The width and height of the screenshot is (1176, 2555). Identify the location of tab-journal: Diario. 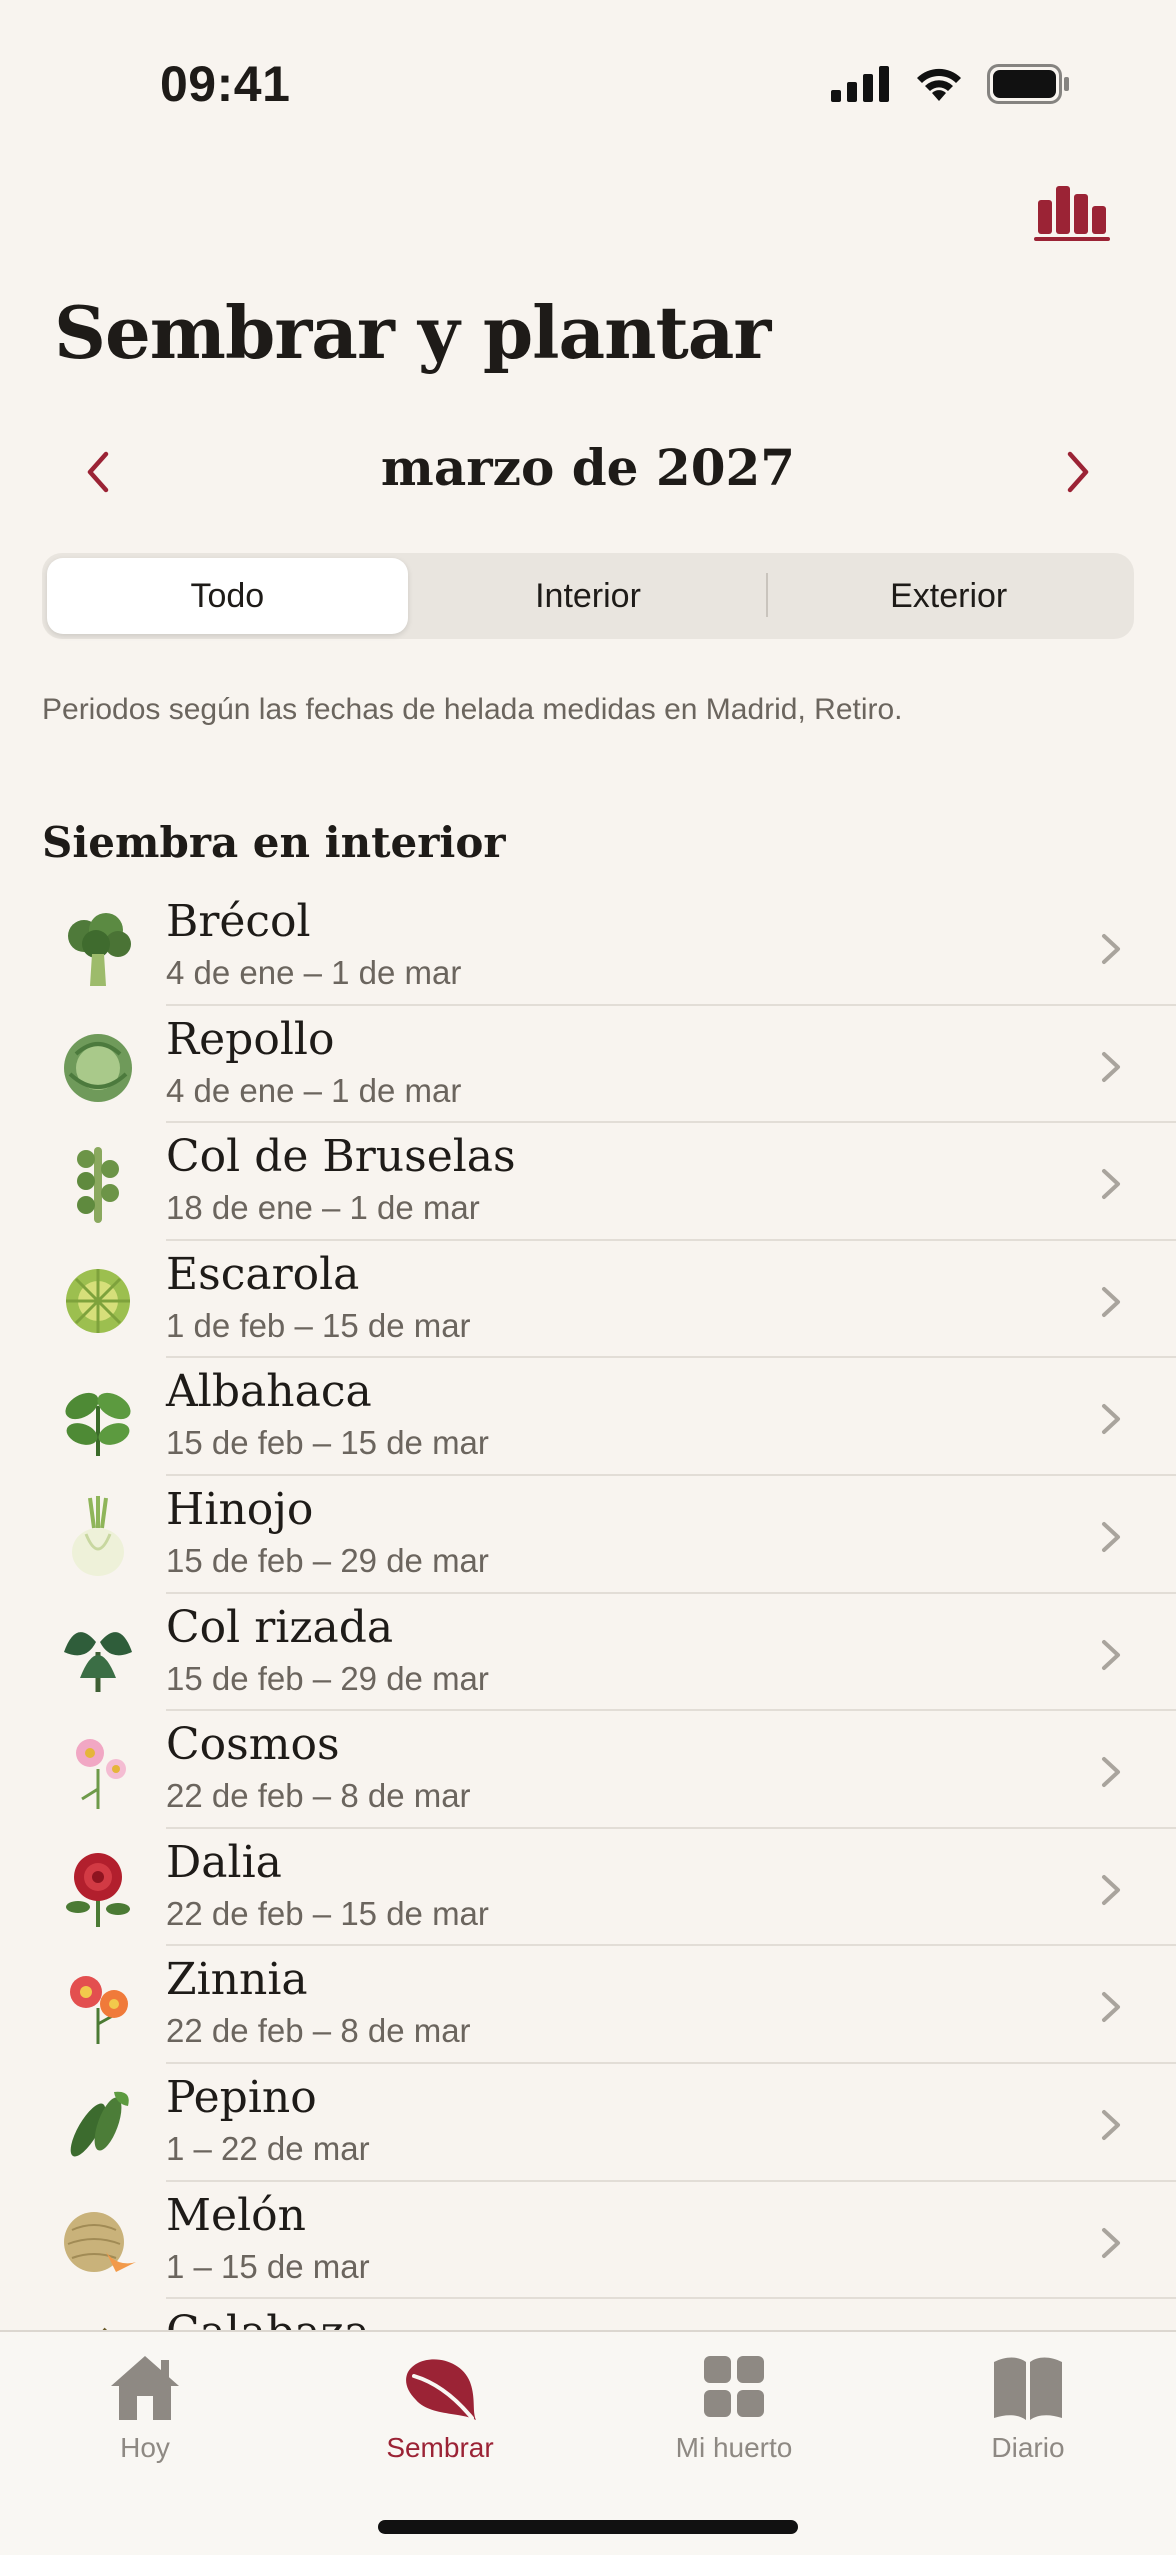
(1028, 2417).